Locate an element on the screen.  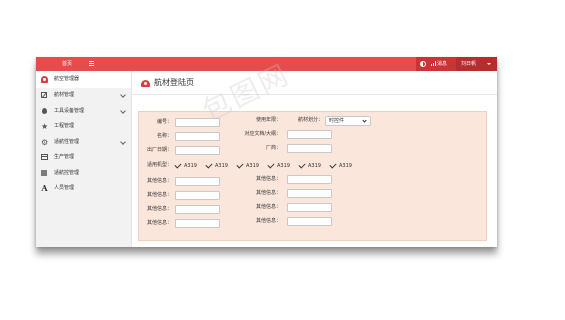
sidebar-item-engineering: ★ 工程管理 is located at coordinates (83, 127).